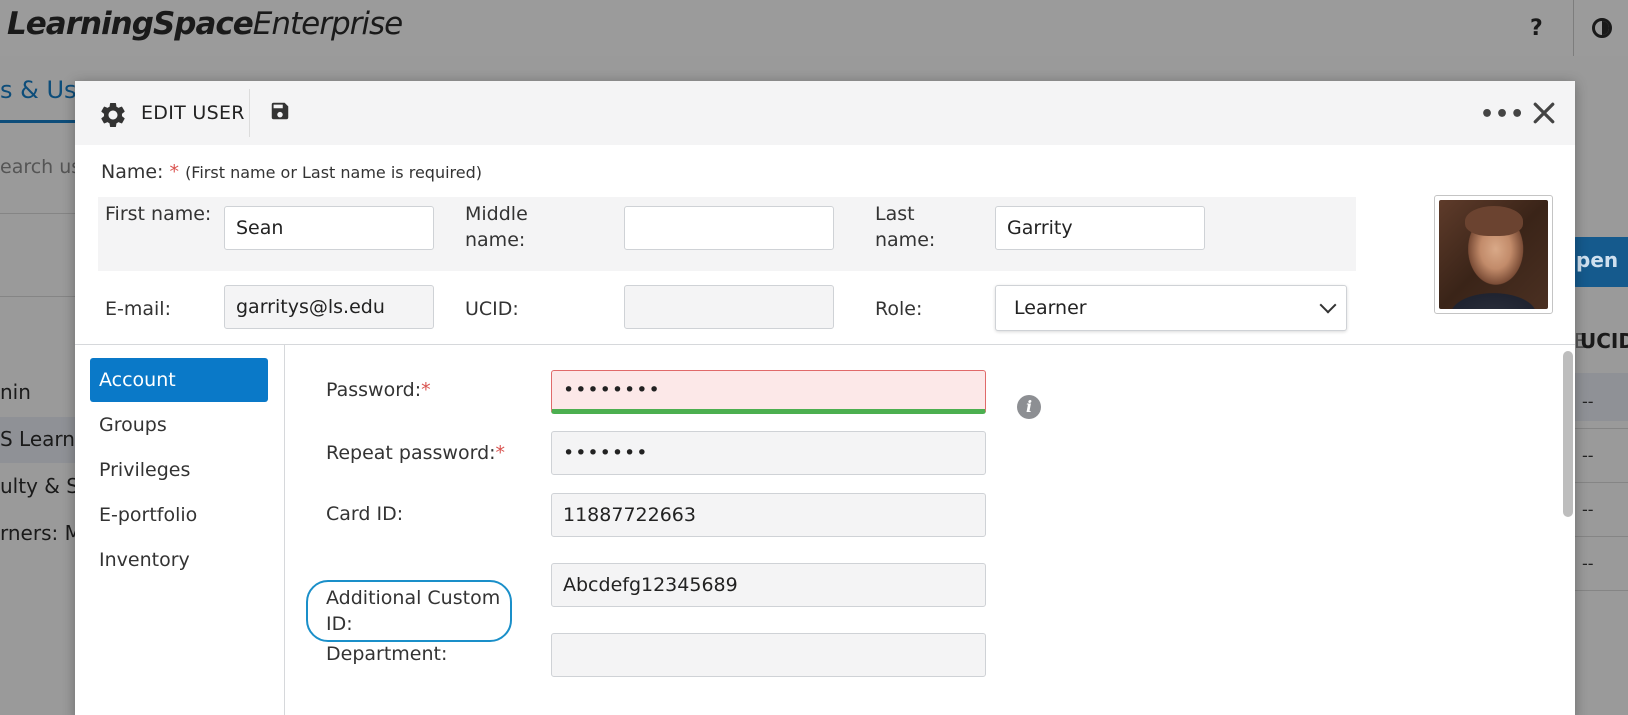 The height and width of the screenshot is (715, 1628). I want to click on last-name-label: Last name:, so click(905, 227).